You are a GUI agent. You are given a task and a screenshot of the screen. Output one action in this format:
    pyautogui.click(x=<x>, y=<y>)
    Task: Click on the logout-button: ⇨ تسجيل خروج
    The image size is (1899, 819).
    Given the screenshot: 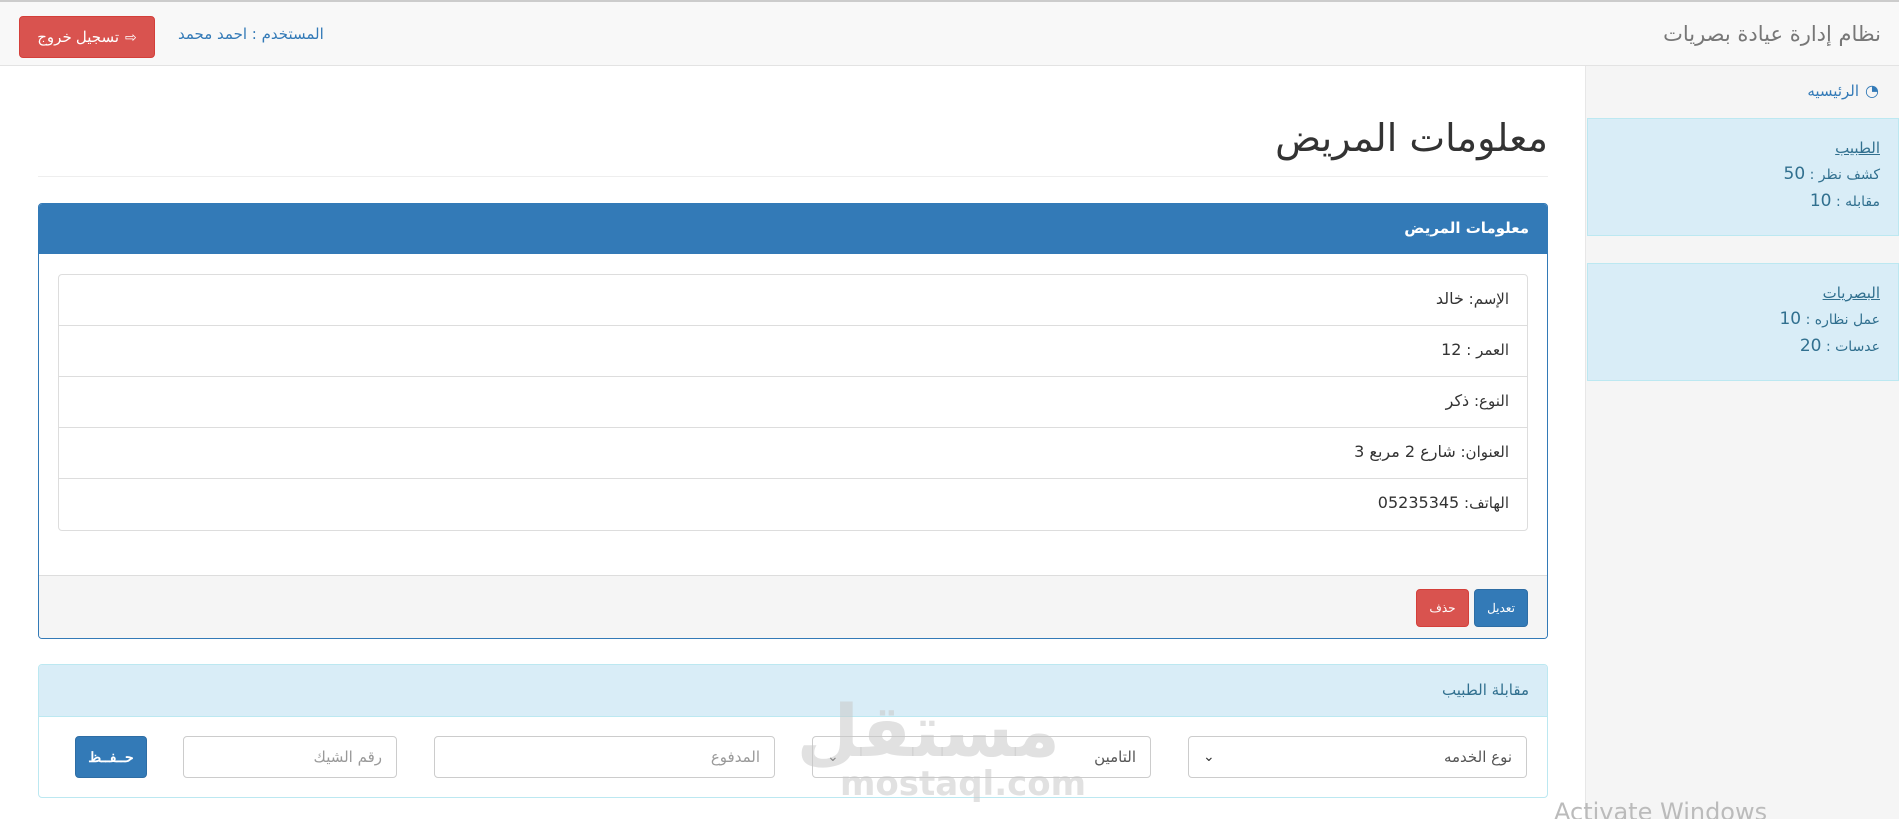 What is the action you would take?
    pyautogui.click(x=87, y=37)
    